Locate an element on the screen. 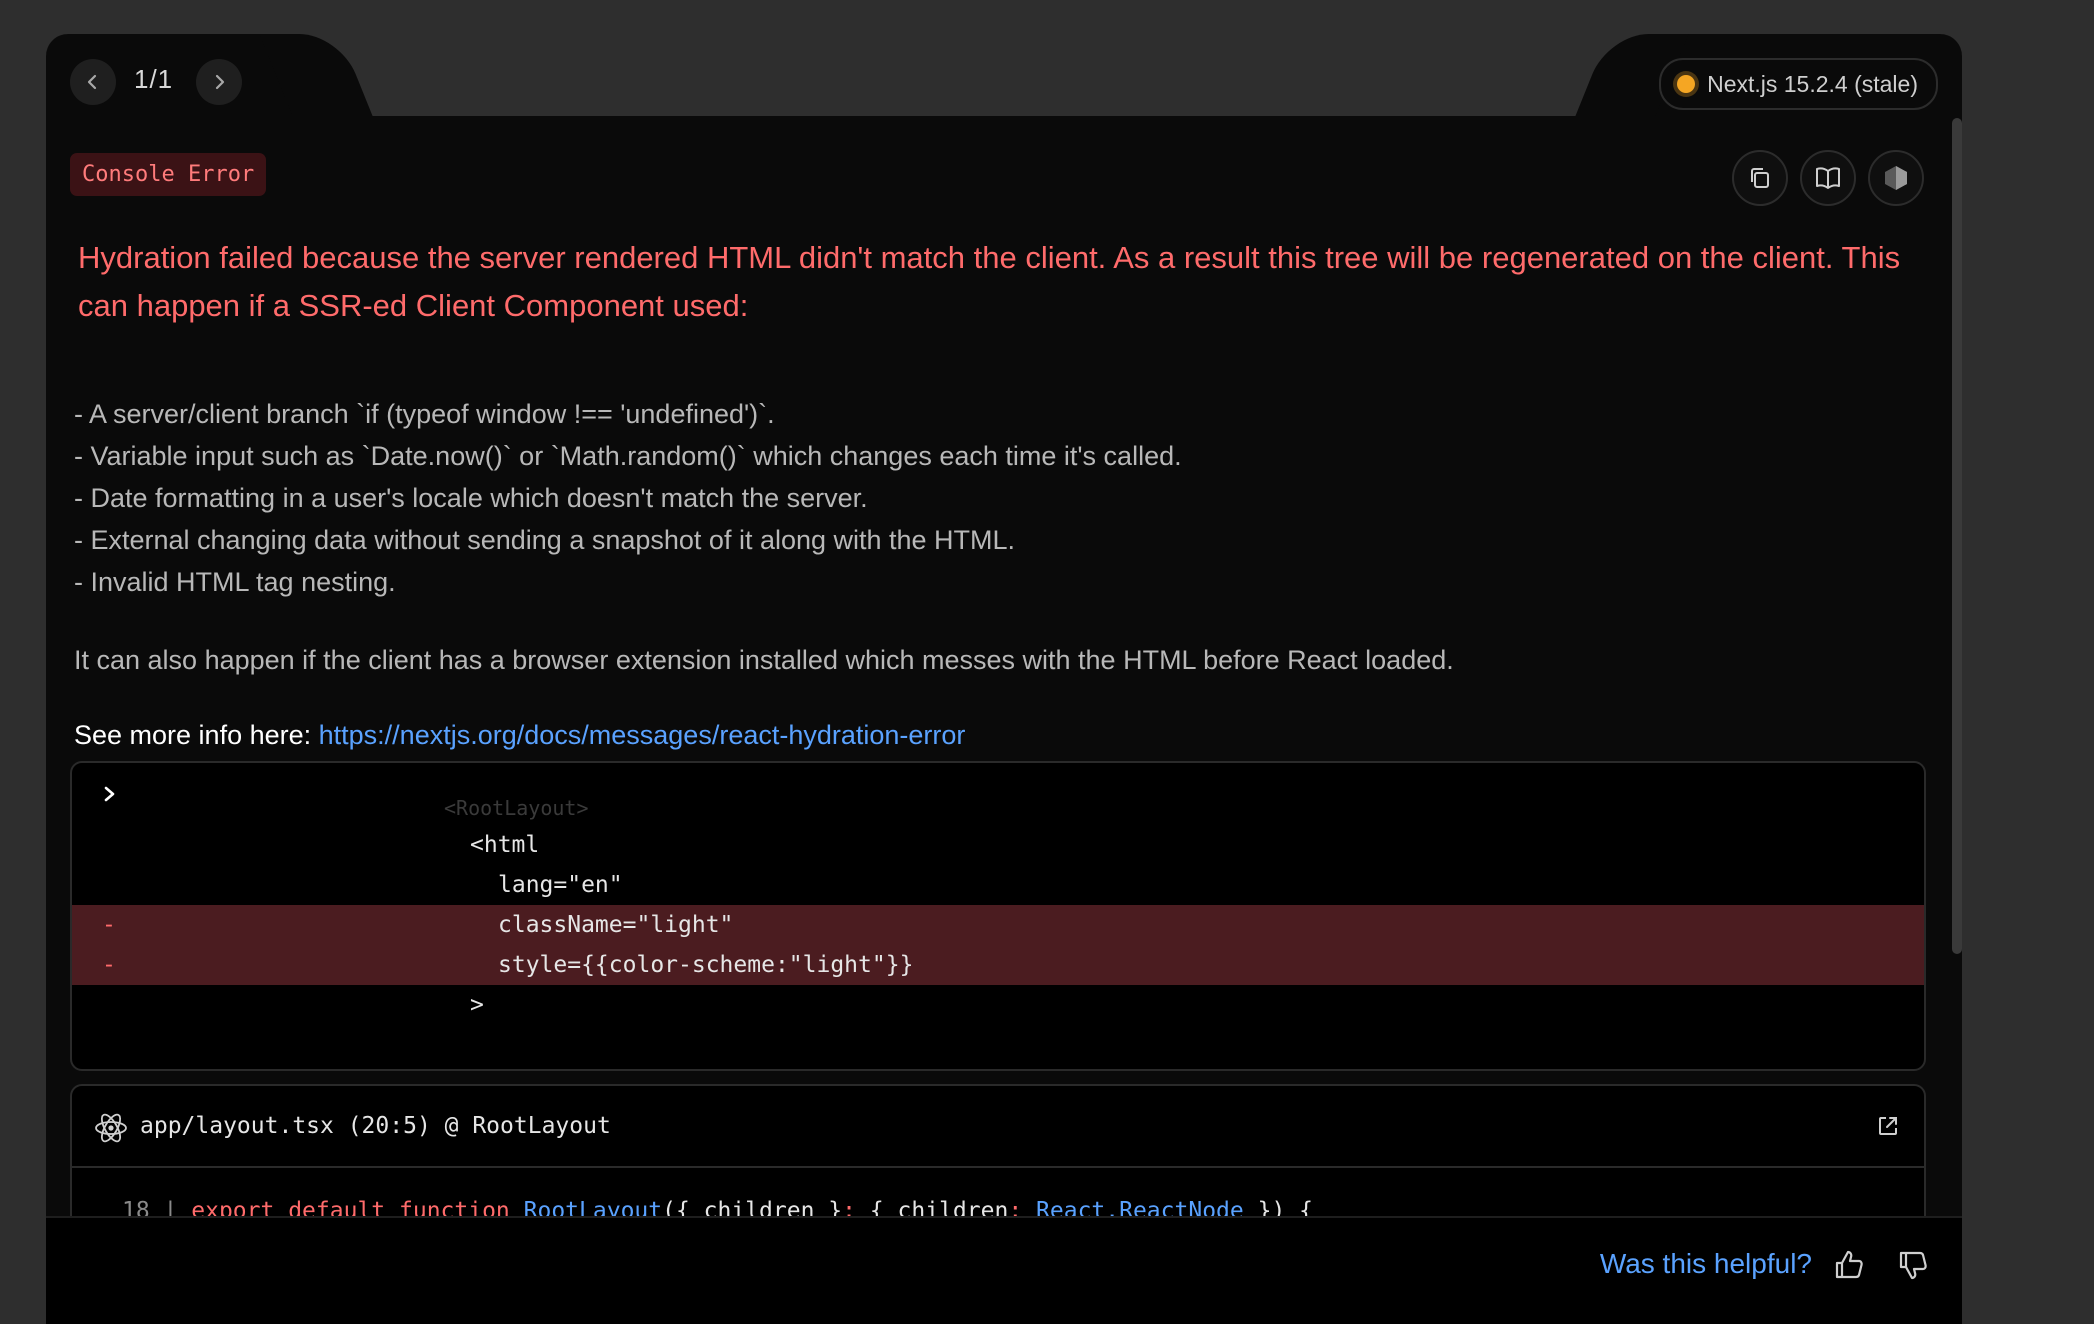  version-tab: Next.js 15.2.4 (stale) is located at coordinates (1797, 75).